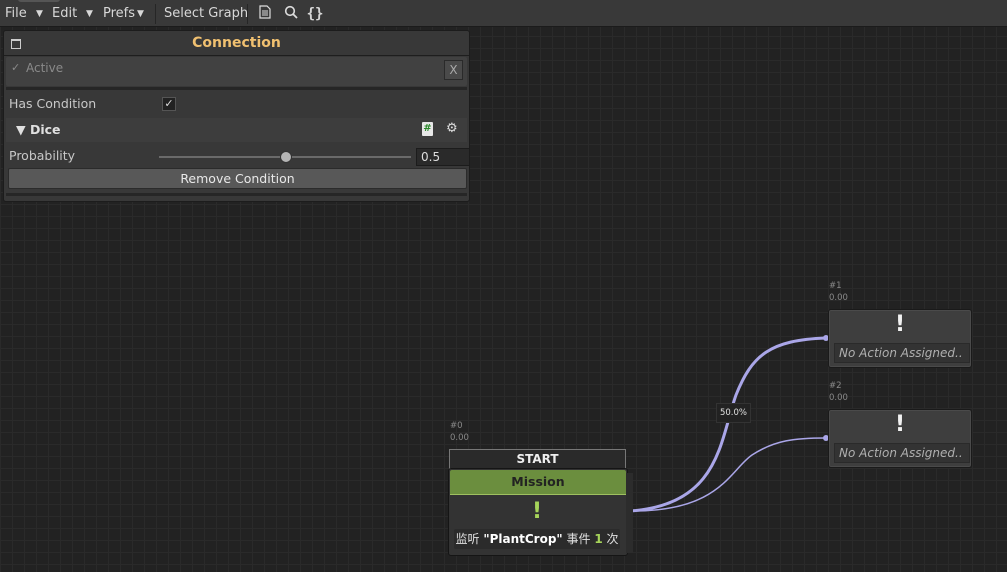 Image resolution: width=1007 pixels, height=572 pixels. I want to click on mission-node: Mission ! 监听 "PlantCrop" 事件 1 次, so click(540, 512).